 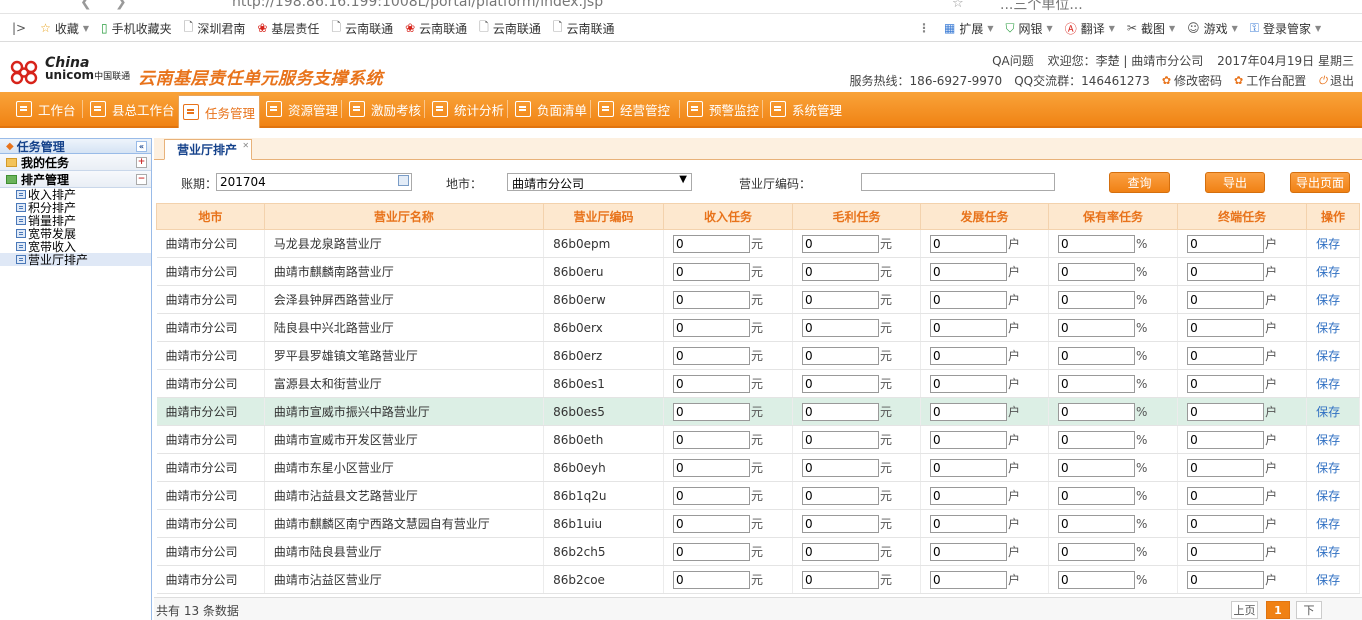 I want to click on menu-item-5: 统计分析, so click(x=468, y=109).